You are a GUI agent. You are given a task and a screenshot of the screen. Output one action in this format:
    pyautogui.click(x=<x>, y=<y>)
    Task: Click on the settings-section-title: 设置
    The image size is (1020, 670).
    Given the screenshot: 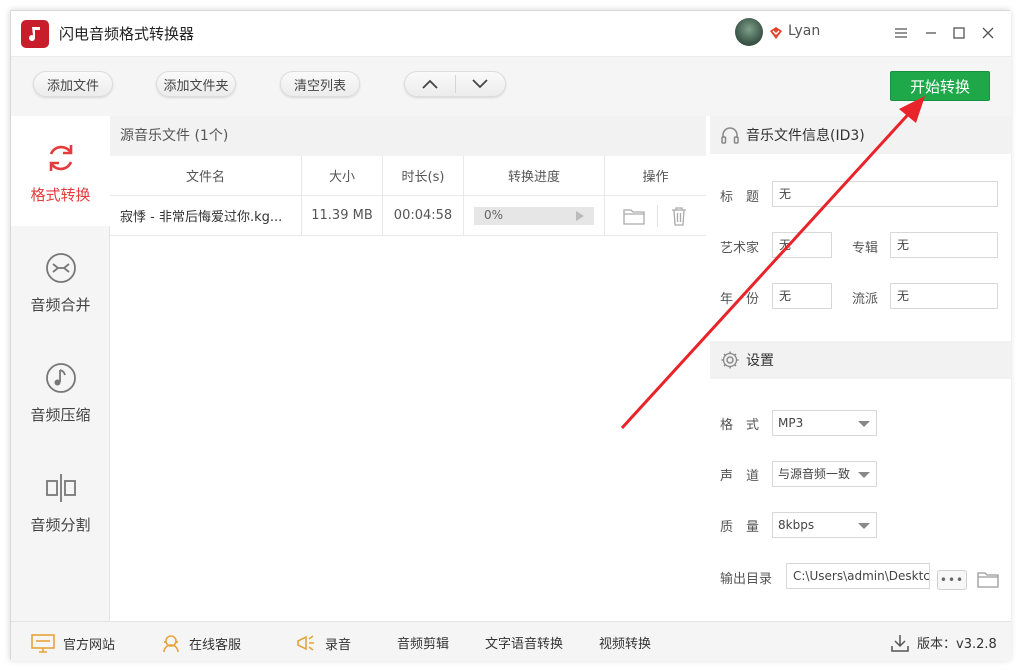 What is the action you would take?
    pyautogui.click(x=760, y=361)
    